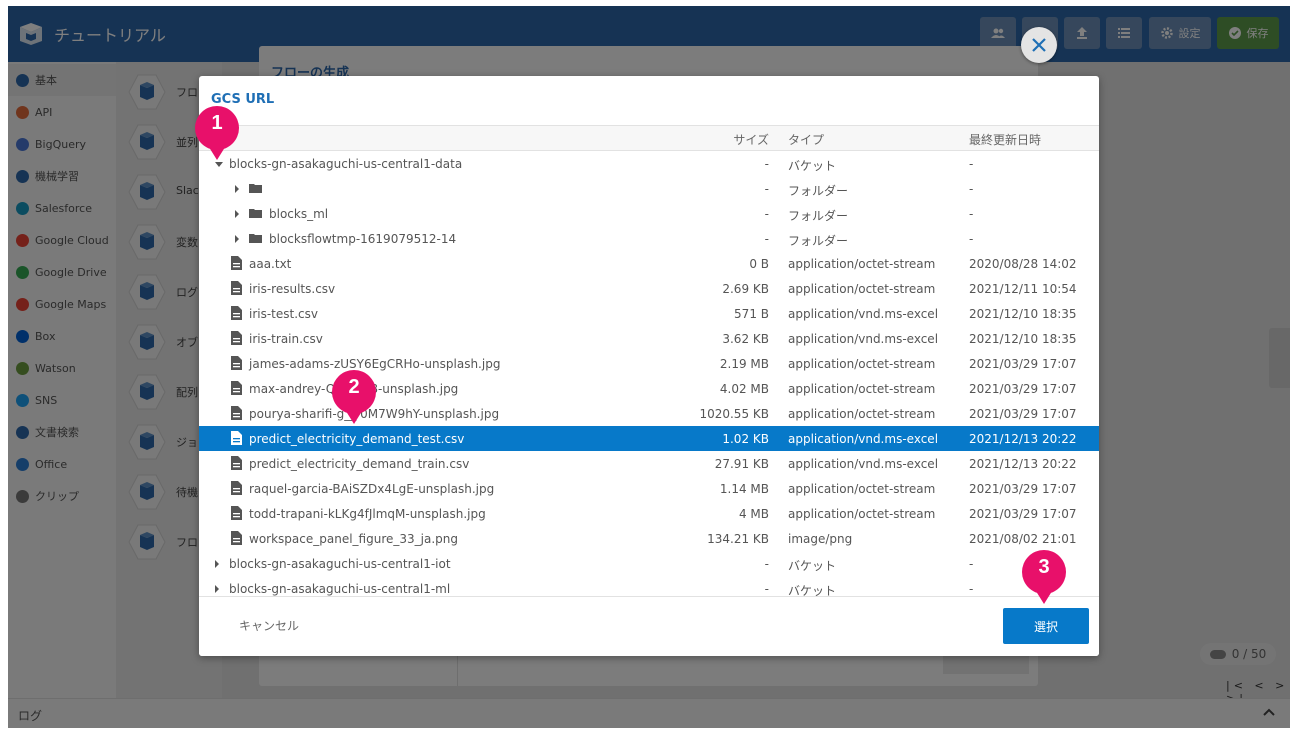 Image resolution: width=1298 pixels, height=738 pixels. Describe the element at coordinates (367, 514) in the screenshot. I see `row-name: todd-trapani-kLKg4fJlmqM-unsplash.jpg` at that location.